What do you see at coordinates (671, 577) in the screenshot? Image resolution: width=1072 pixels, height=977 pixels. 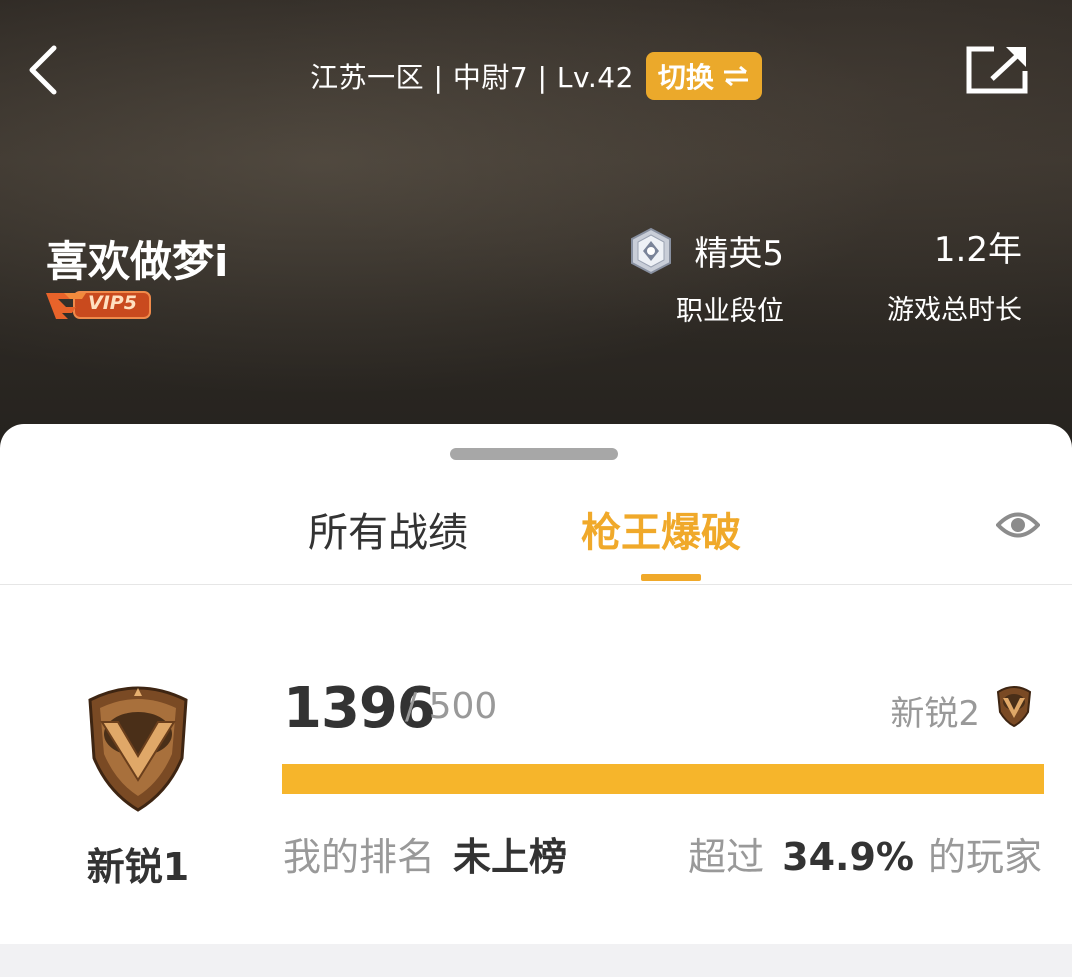 I see `active-tab-indicator` at bounding box center [671, 577].